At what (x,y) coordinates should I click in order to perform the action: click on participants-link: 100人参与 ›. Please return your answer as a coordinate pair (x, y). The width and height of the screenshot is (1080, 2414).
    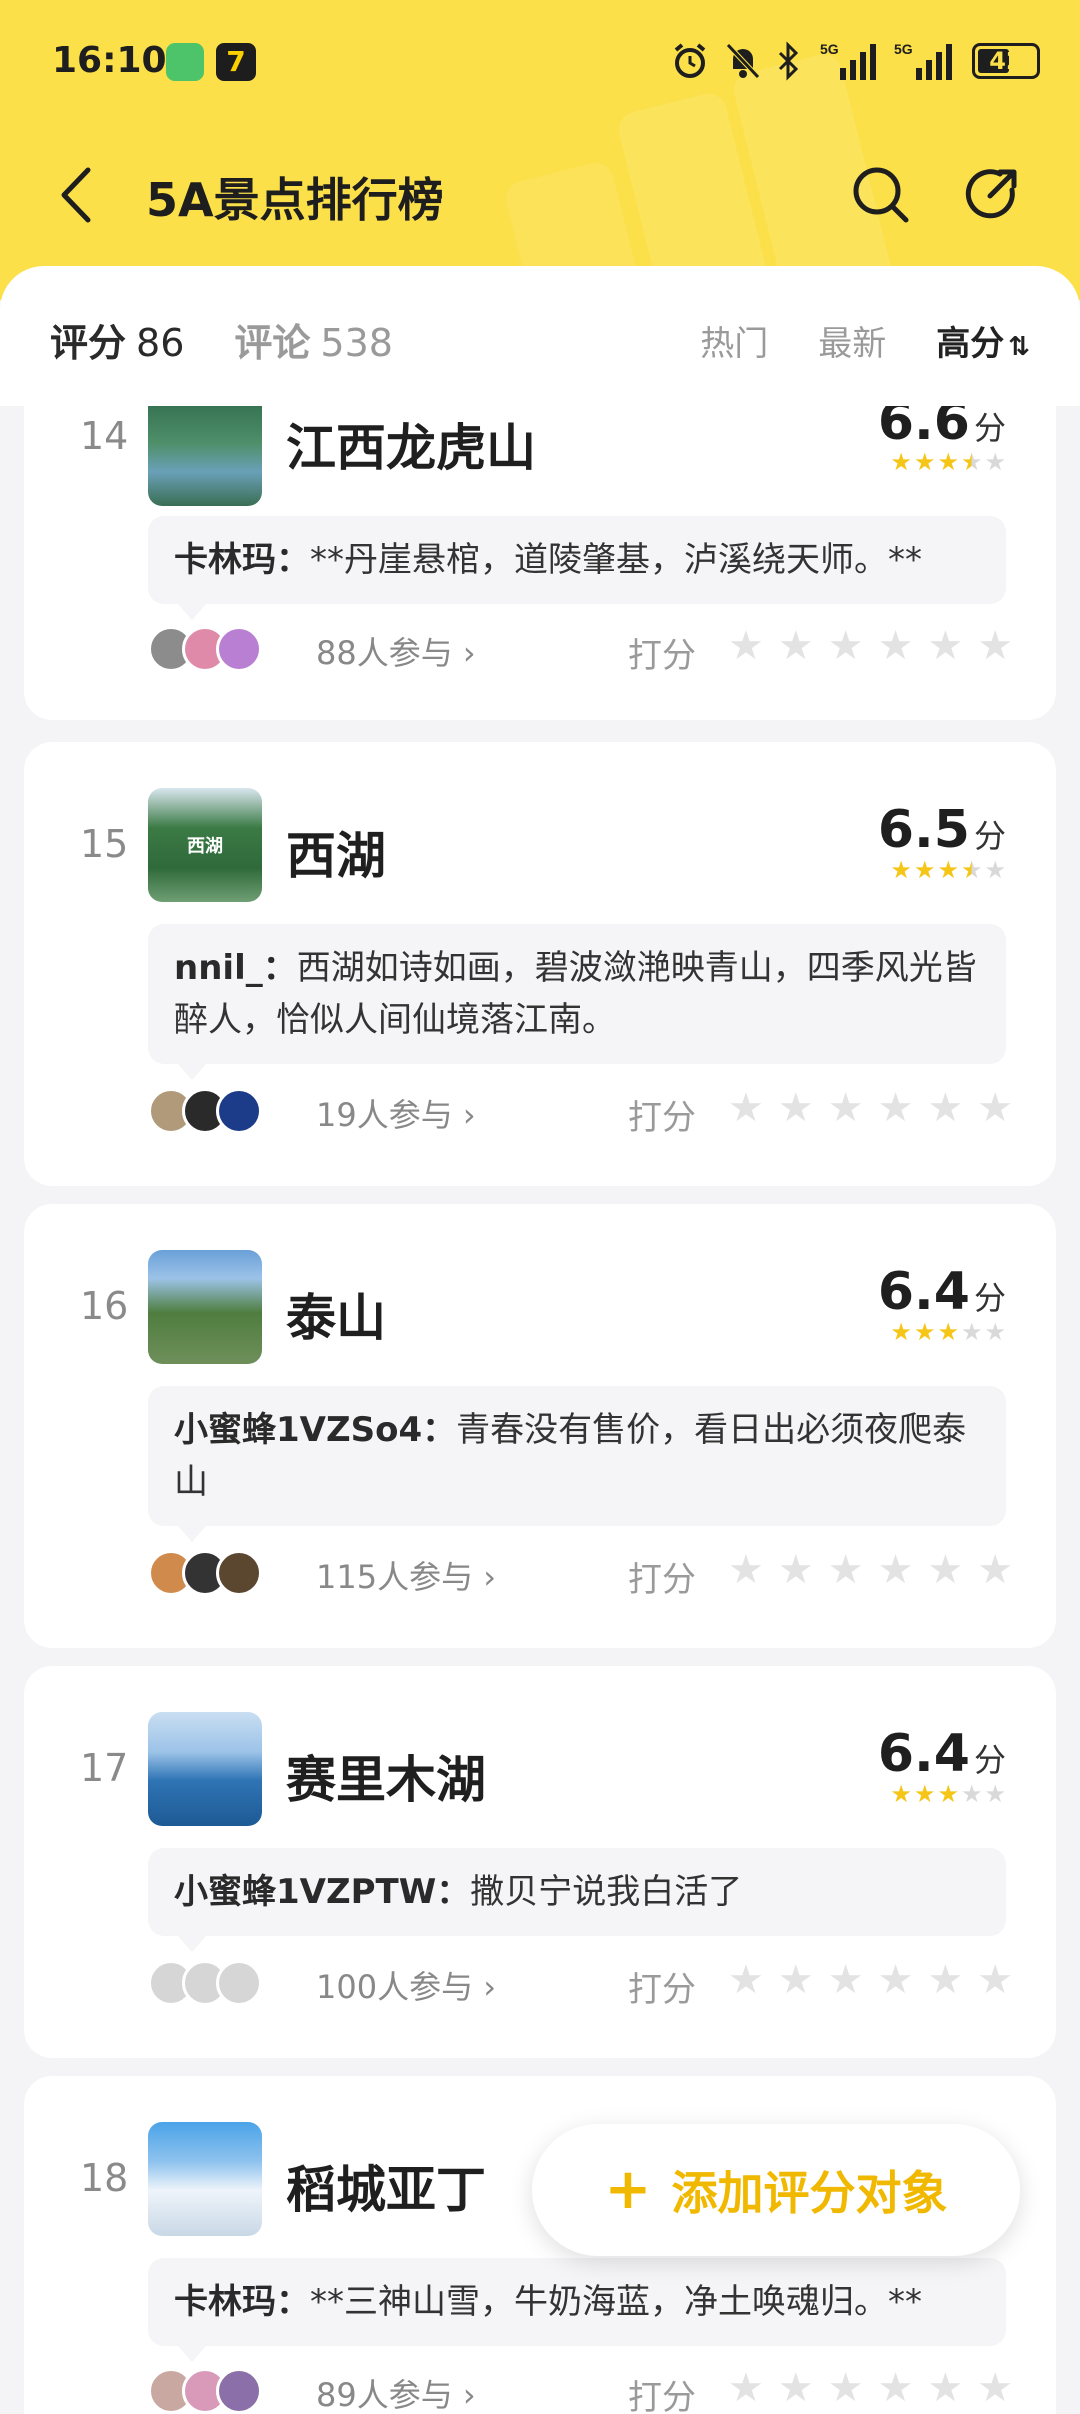
    Looking at the image, I should click on (406, 1985).